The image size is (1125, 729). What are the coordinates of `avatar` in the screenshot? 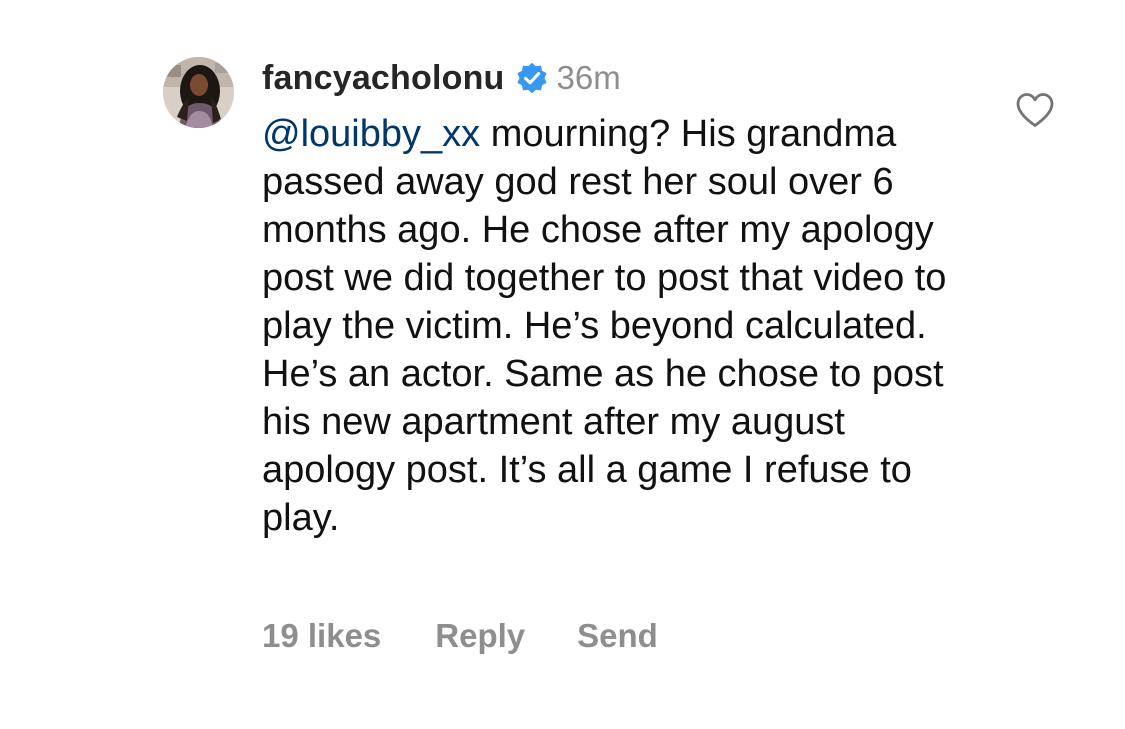 It's located at (198, 92).